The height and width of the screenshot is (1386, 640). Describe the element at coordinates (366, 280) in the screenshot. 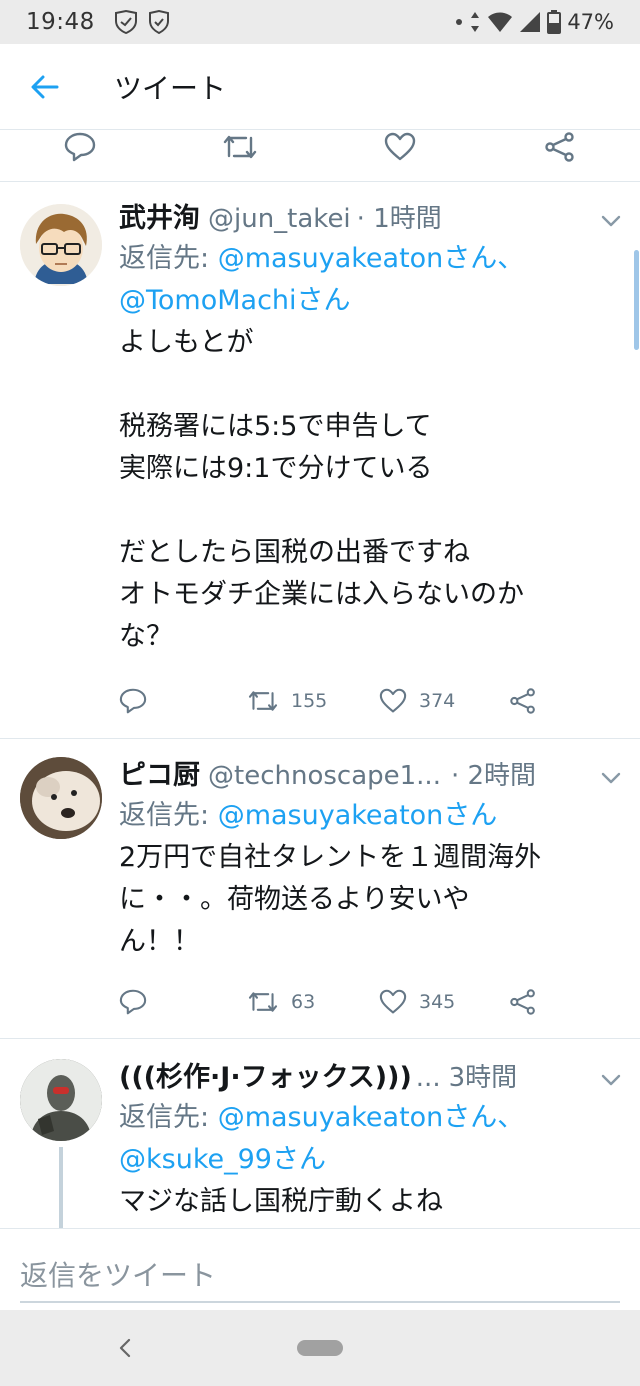

I see `reply-to: 返信先: @masuyakeatonさん、 @TomoMachiさん` at that location.